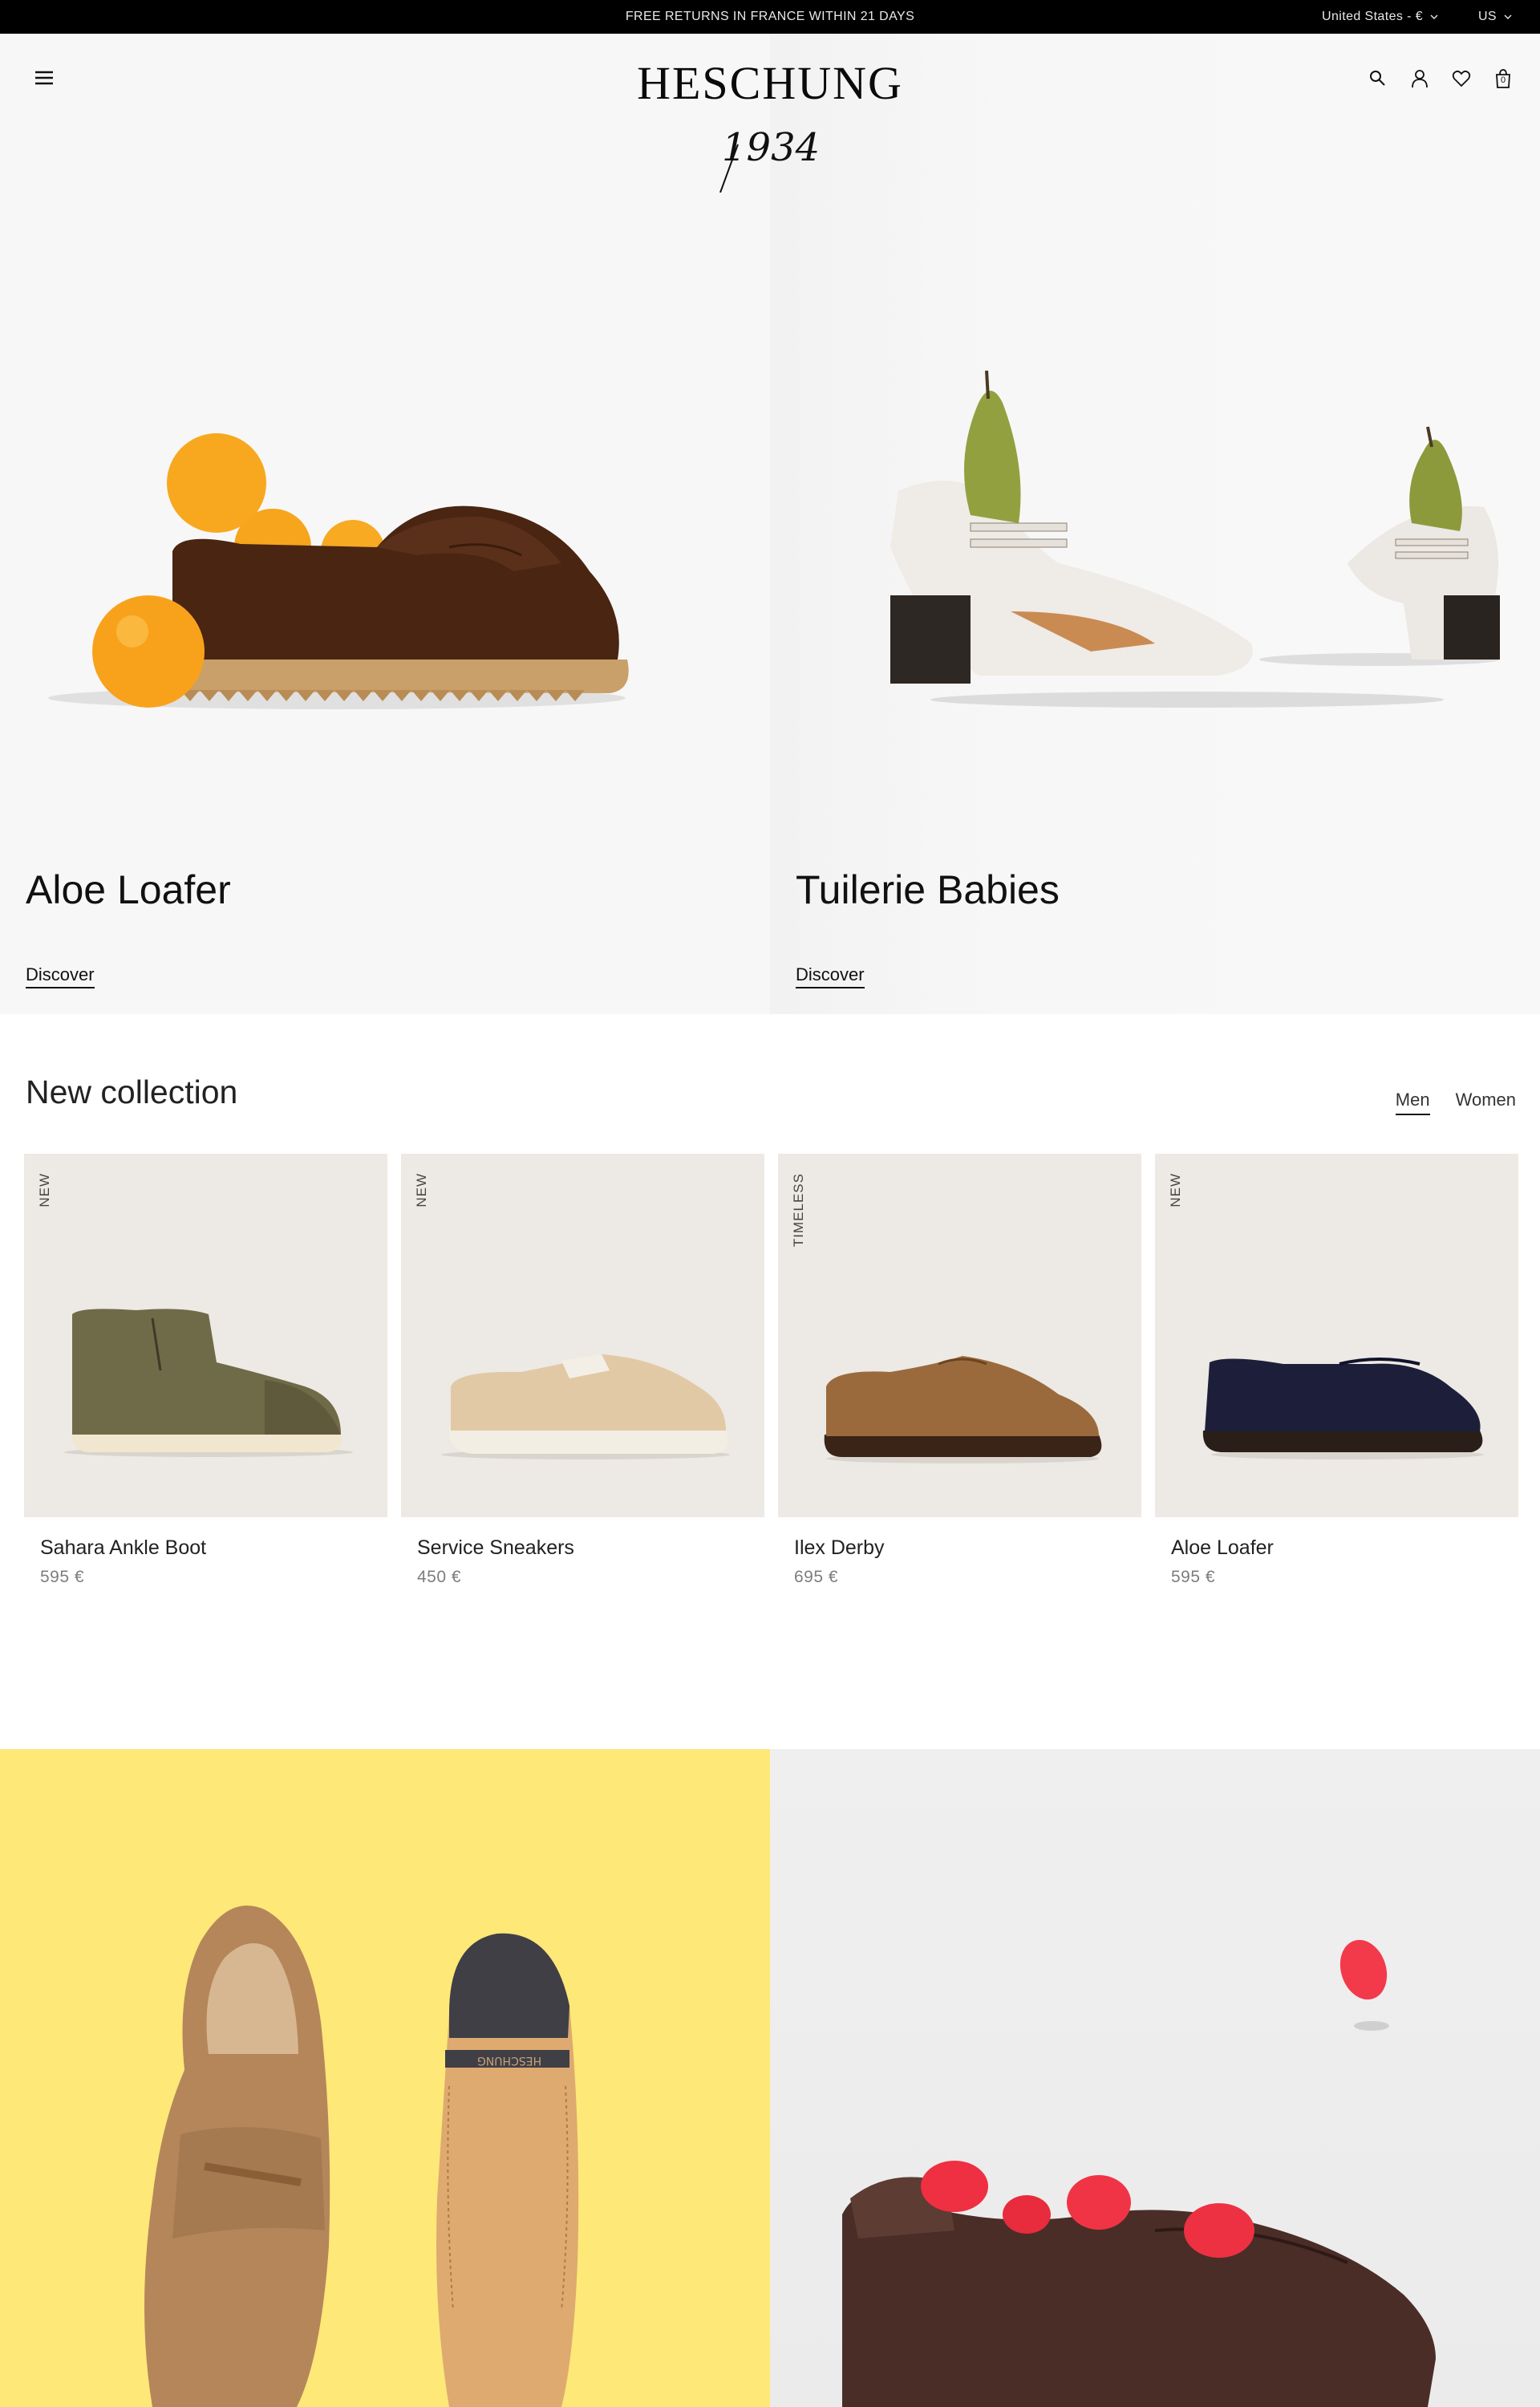 This screenshot has width=1540, height=2407. I want to click on account-icon, so click(1420, 79).